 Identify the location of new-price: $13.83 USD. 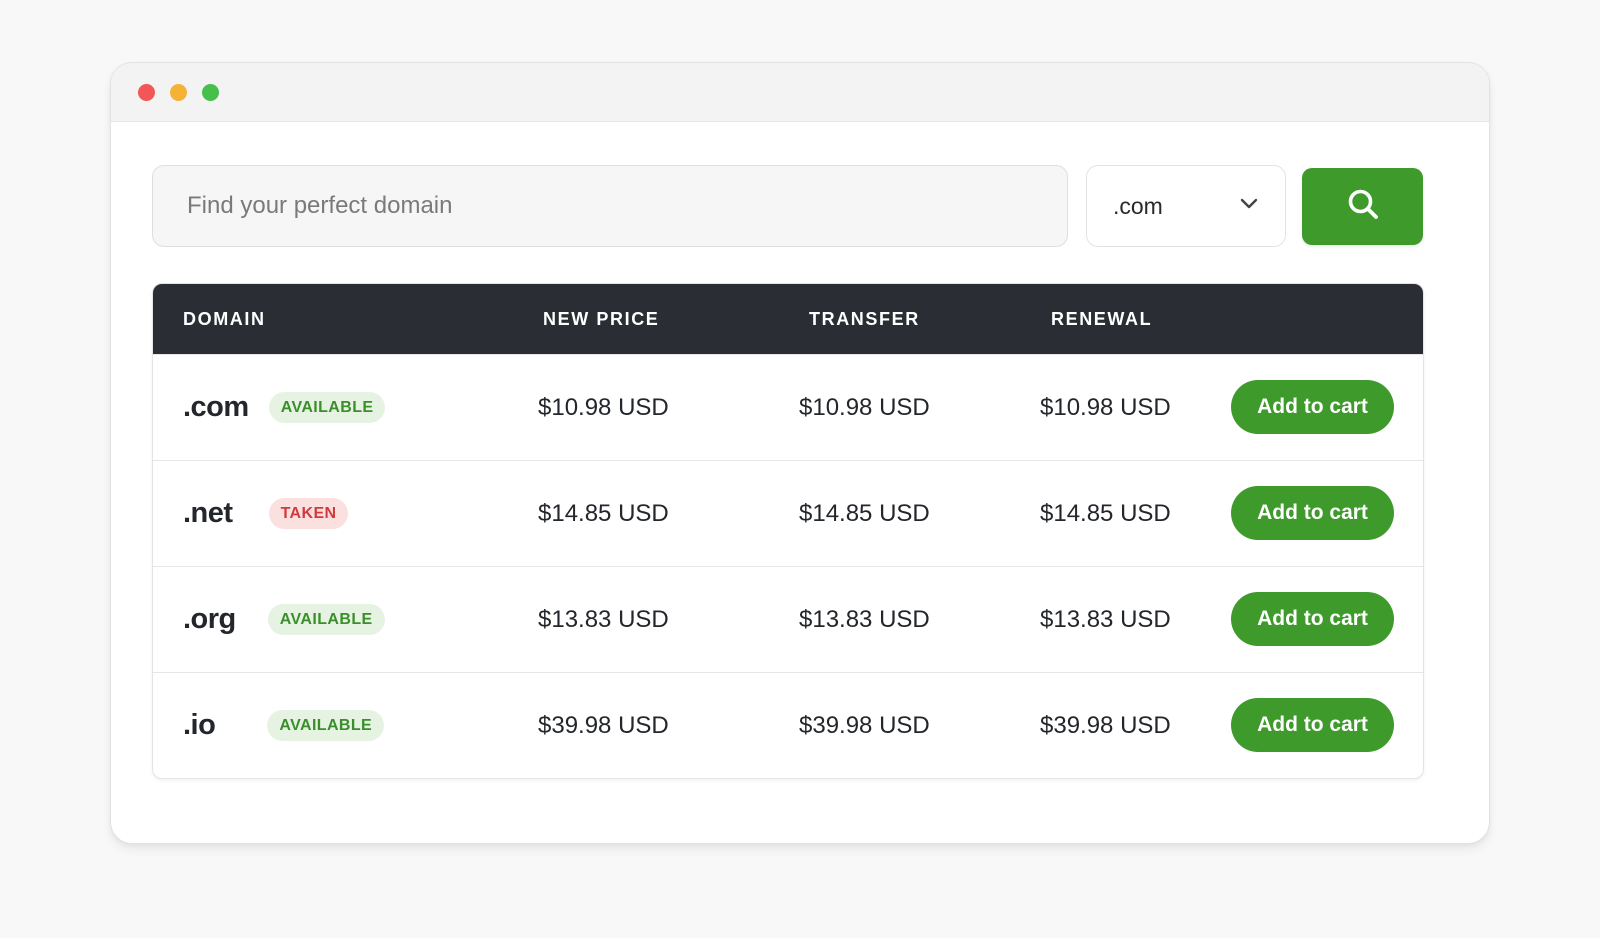
(603, 619).